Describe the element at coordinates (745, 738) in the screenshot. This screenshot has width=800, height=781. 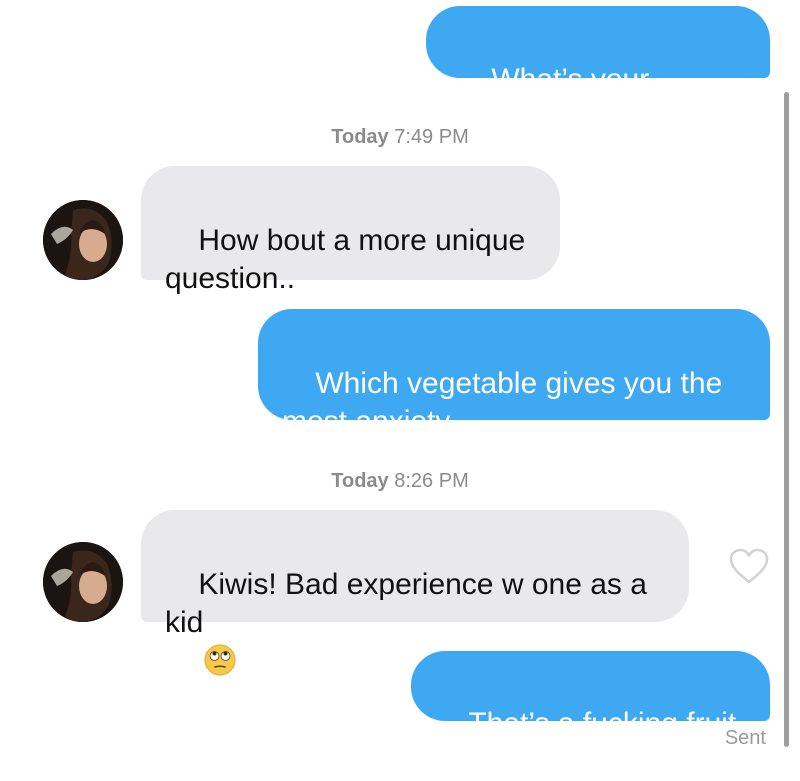
I see `delivery-status: Sent` at that location.